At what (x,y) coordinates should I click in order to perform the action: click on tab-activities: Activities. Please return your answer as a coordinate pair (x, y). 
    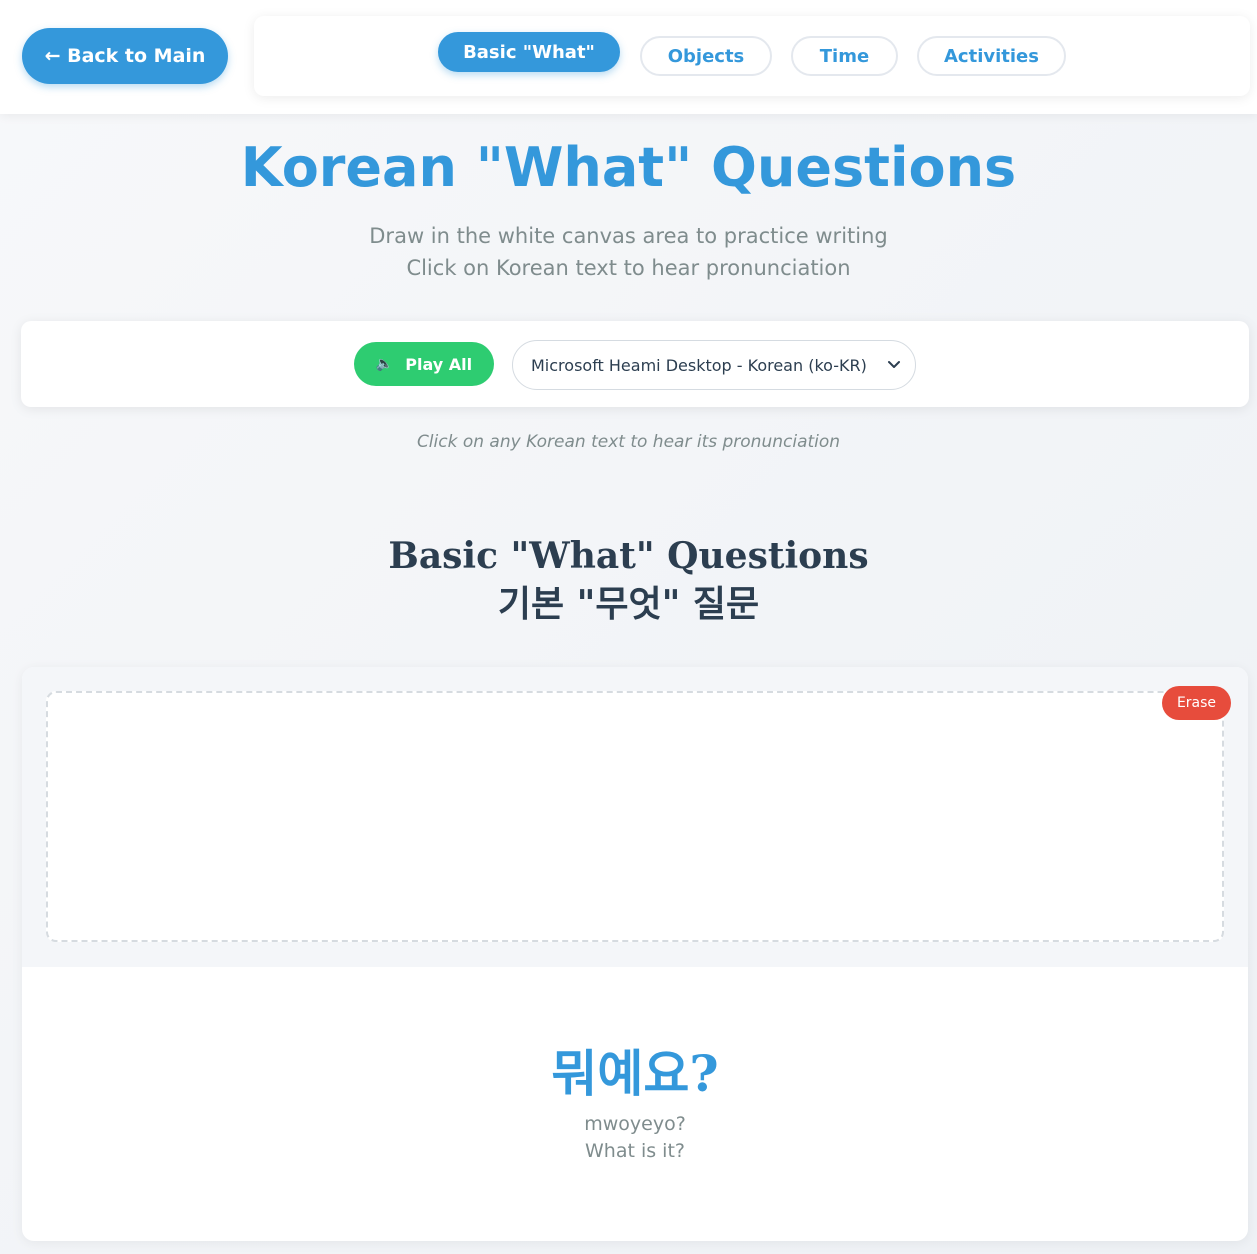
    Looking at the image, I should click on (991, 56).